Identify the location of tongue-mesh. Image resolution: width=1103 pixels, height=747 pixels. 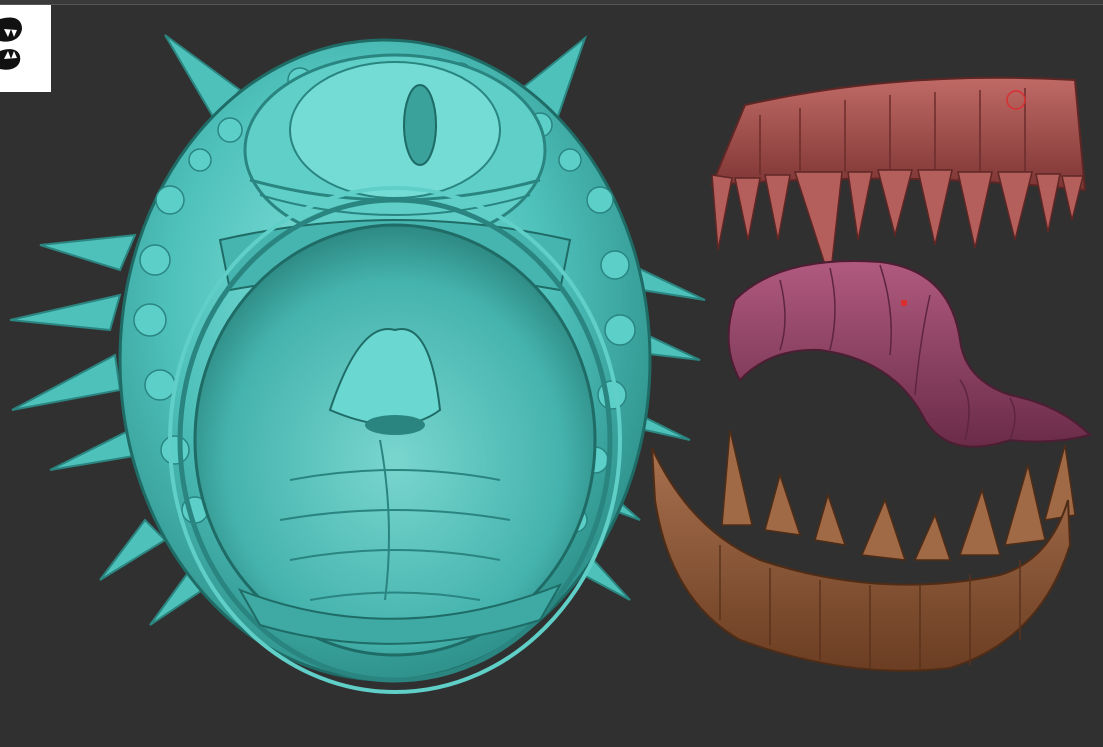
(909, 354).